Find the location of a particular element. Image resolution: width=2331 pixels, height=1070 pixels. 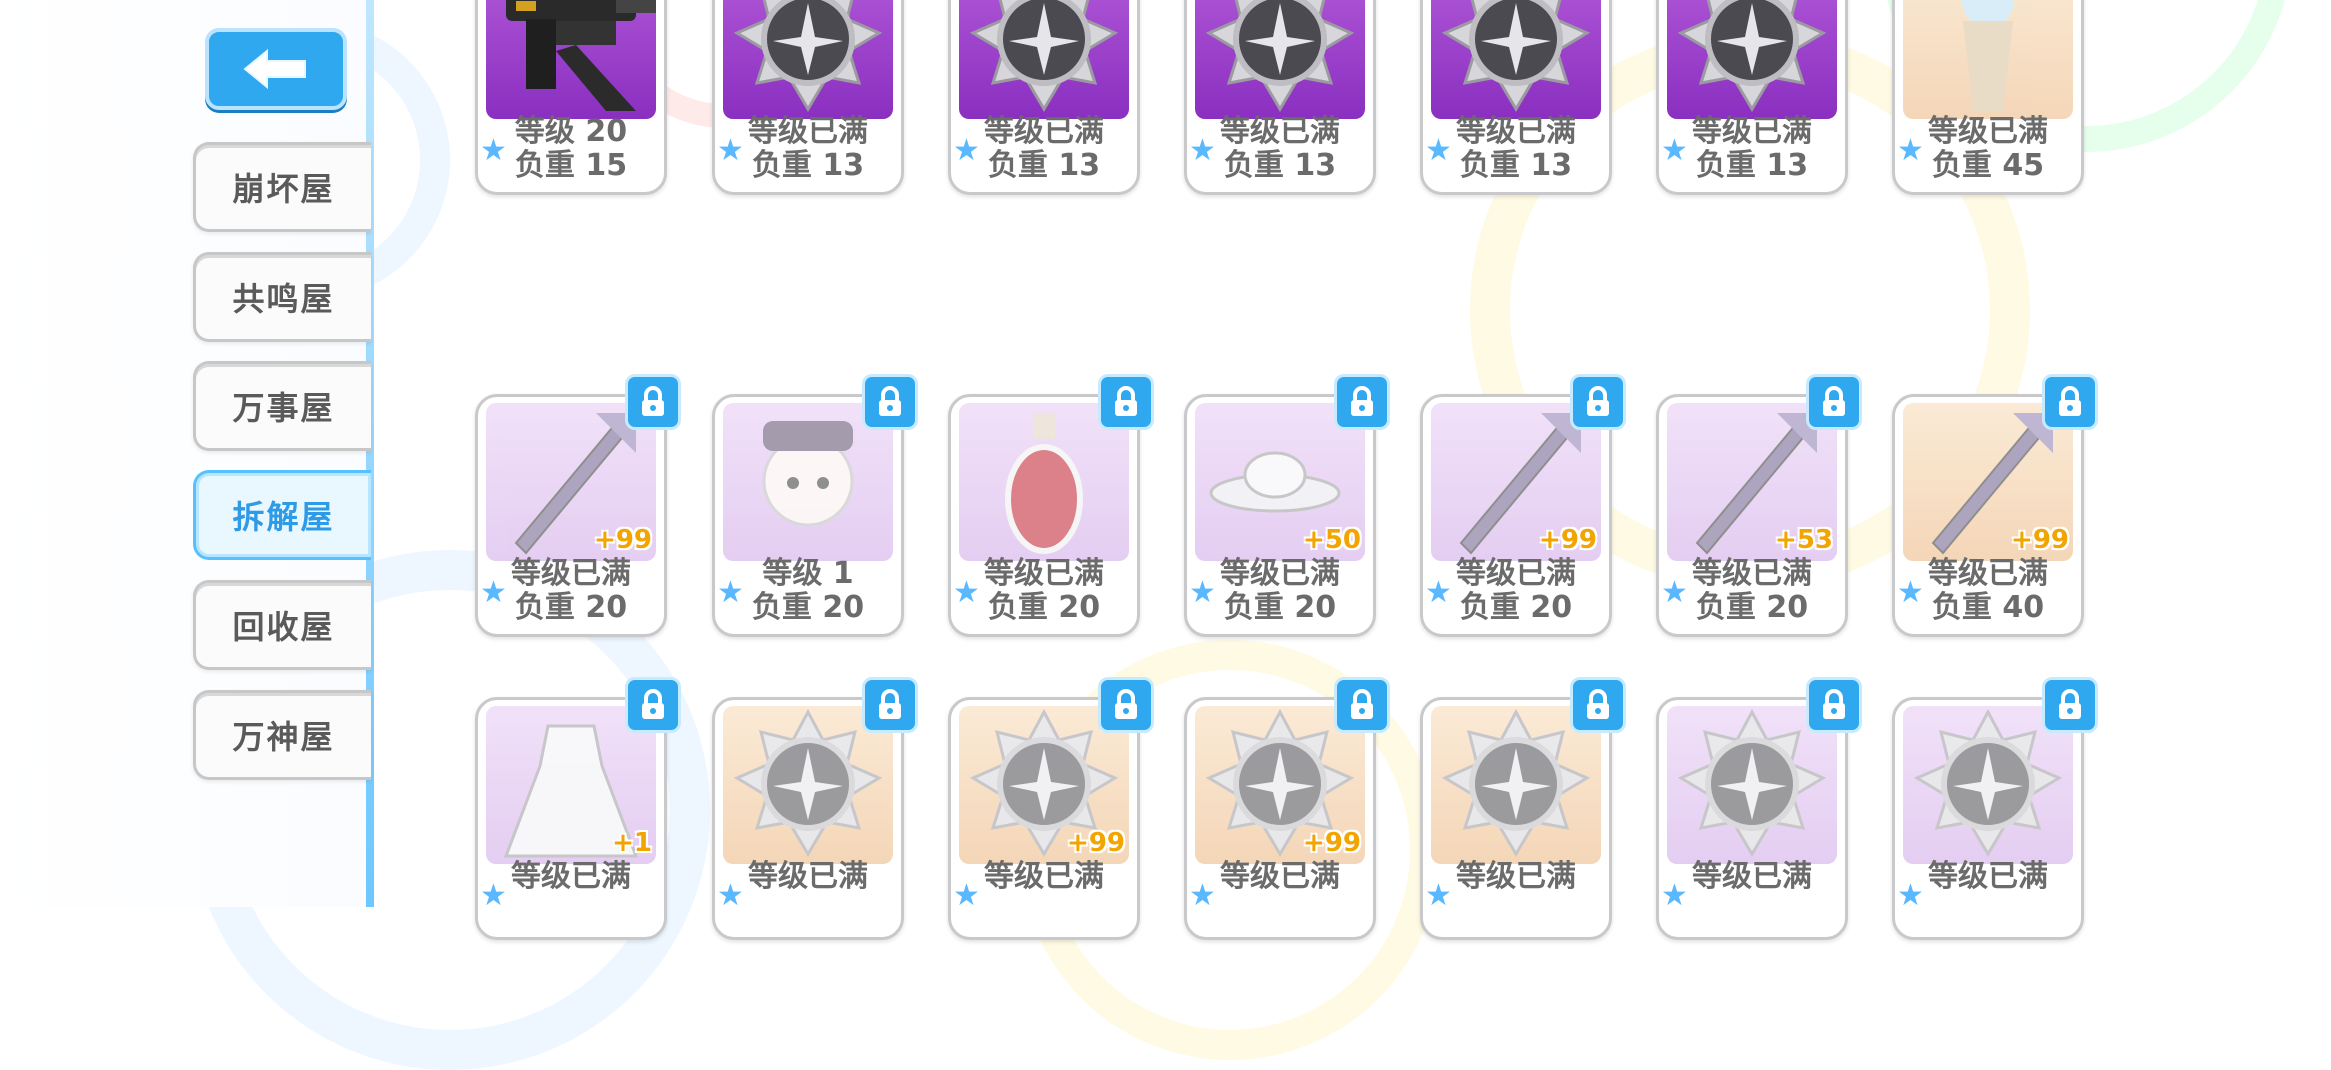

nav-item-honkai-house: 崩坏屋 is located at coordinates (282, 187).